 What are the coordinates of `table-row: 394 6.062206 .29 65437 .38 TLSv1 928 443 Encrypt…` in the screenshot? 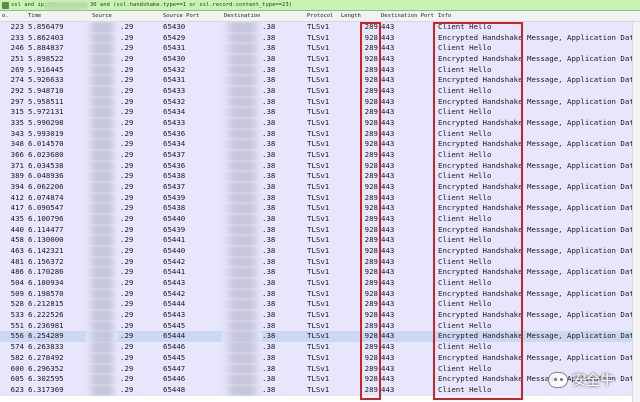 It's located at (320, 187).